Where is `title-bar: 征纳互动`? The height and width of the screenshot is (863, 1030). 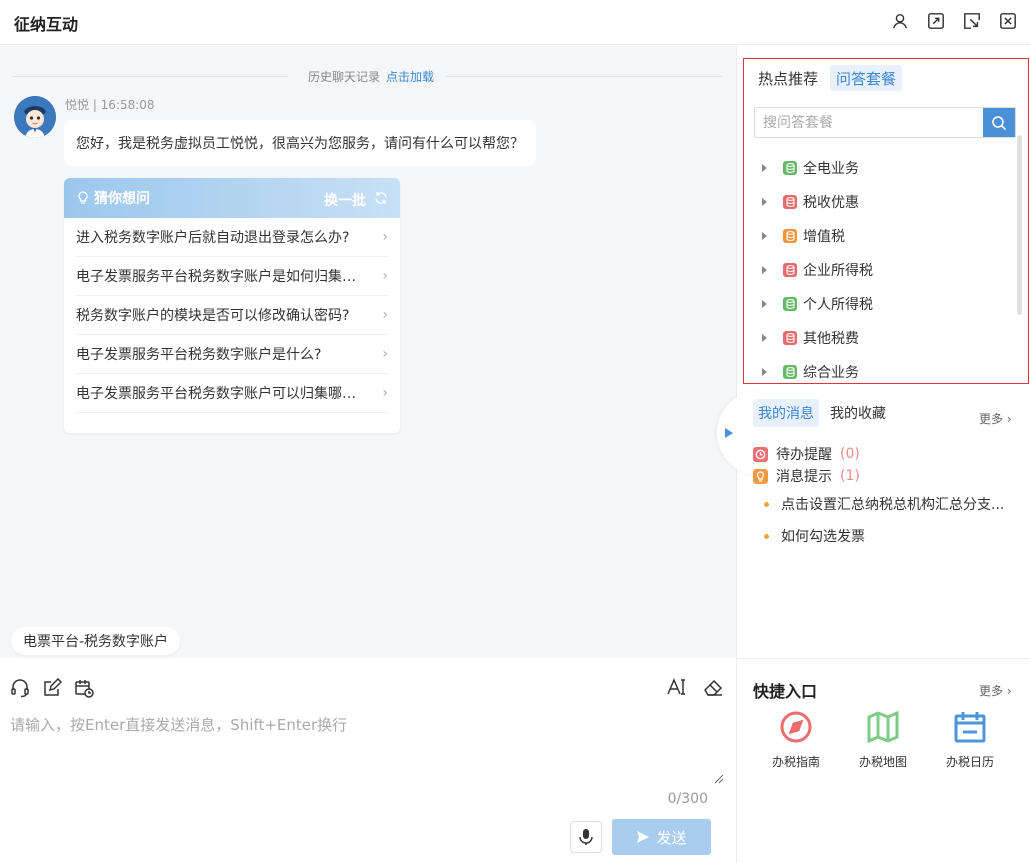 title-bar: 征纳互动 is located at coordinates (515, 22).